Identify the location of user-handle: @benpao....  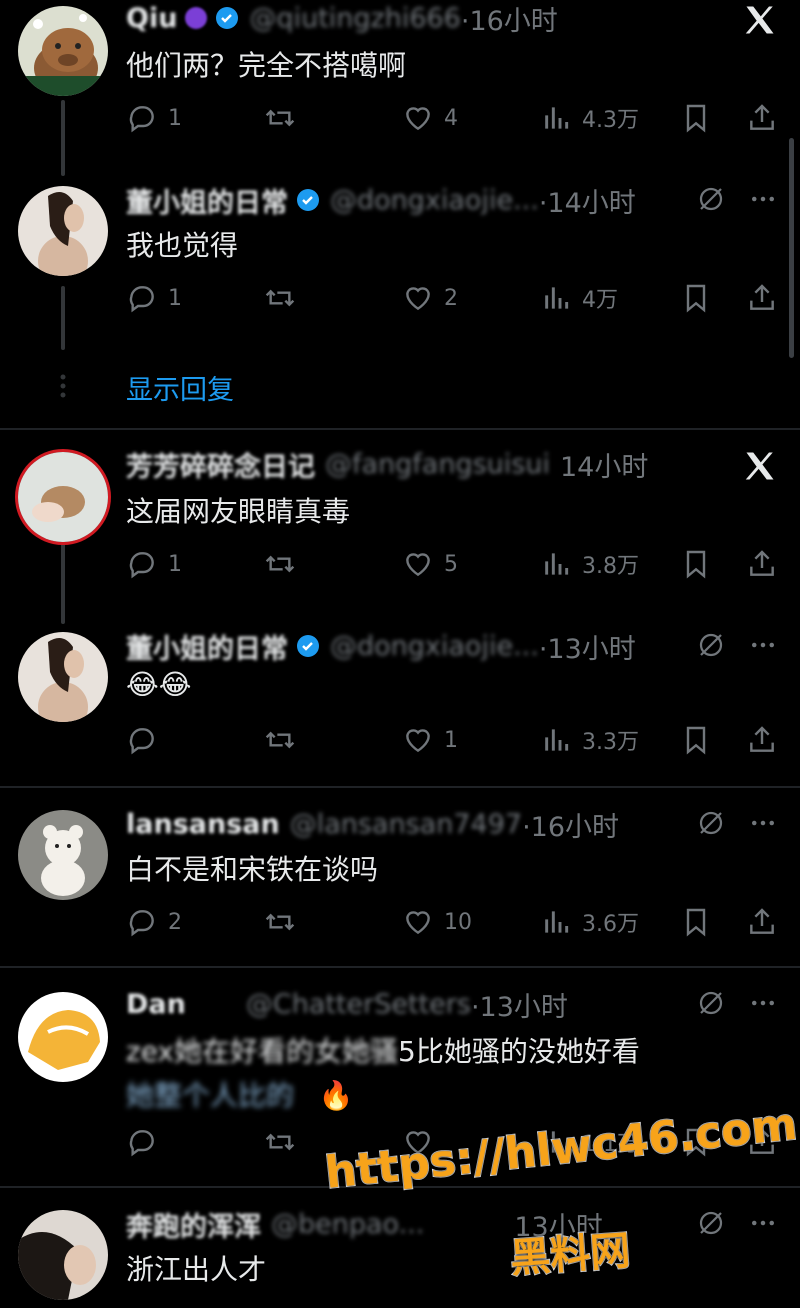
(347, 1224).